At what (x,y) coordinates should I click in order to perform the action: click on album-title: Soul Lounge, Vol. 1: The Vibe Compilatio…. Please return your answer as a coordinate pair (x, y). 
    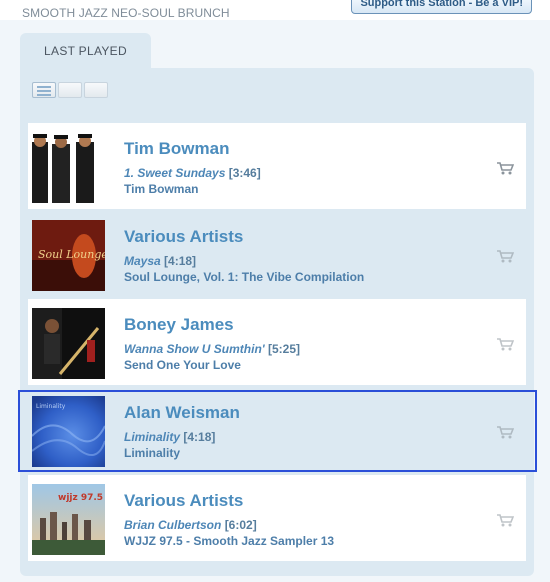
    Looking at the image, I should click on (244, 277).